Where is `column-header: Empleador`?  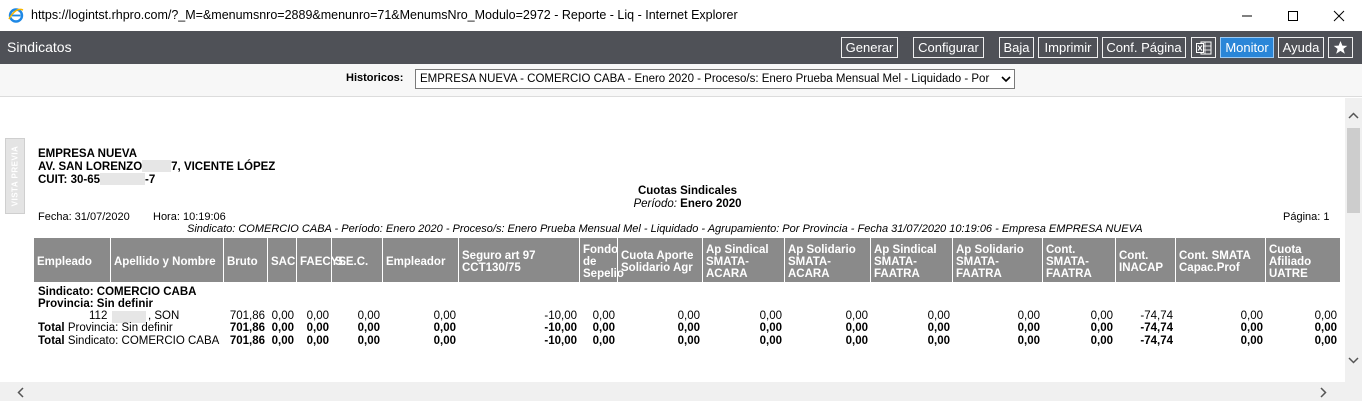
column-header: Empleador is located at coordinates (421, 260).